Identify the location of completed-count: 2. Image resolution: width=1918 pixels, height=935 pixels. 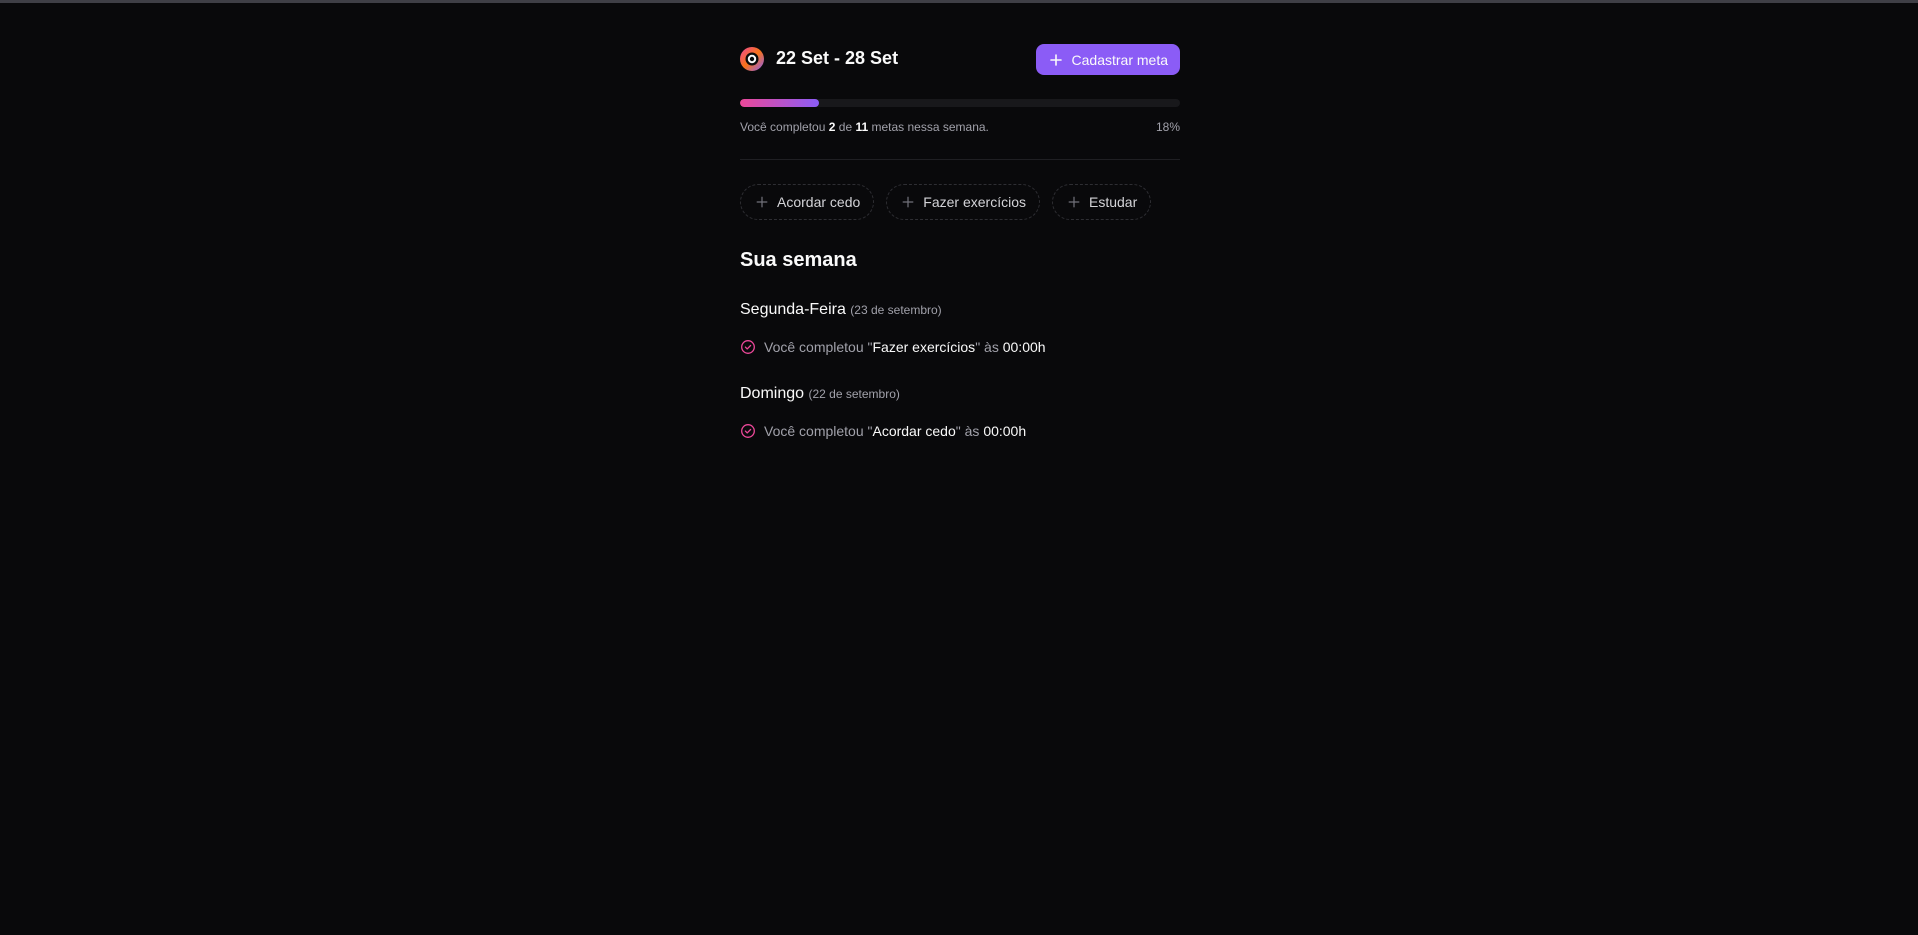
(832, 127).